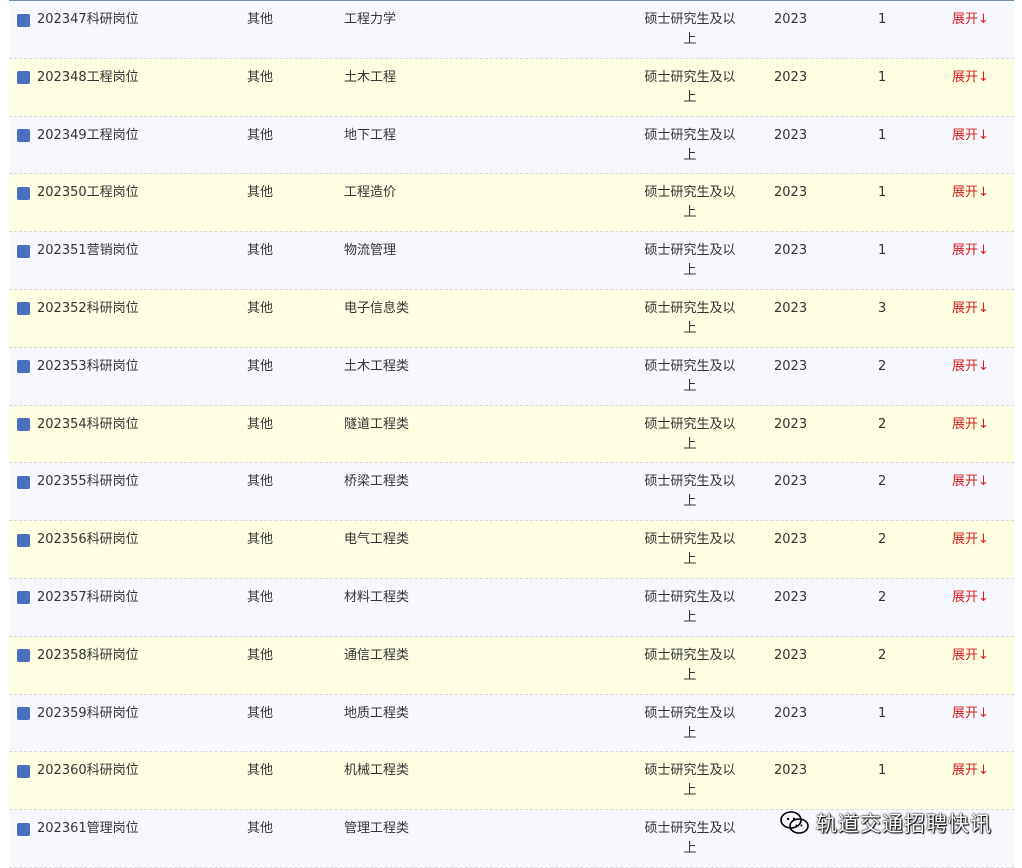 The image size is (1022, 868). What do you see at coordinates (511, 781) in the screenshot?
I see `table-row: 202360科研岗位 其他 机械工程类 硕士研究生及以上 2023 1 展开↓` at bounding box center [511, 781].